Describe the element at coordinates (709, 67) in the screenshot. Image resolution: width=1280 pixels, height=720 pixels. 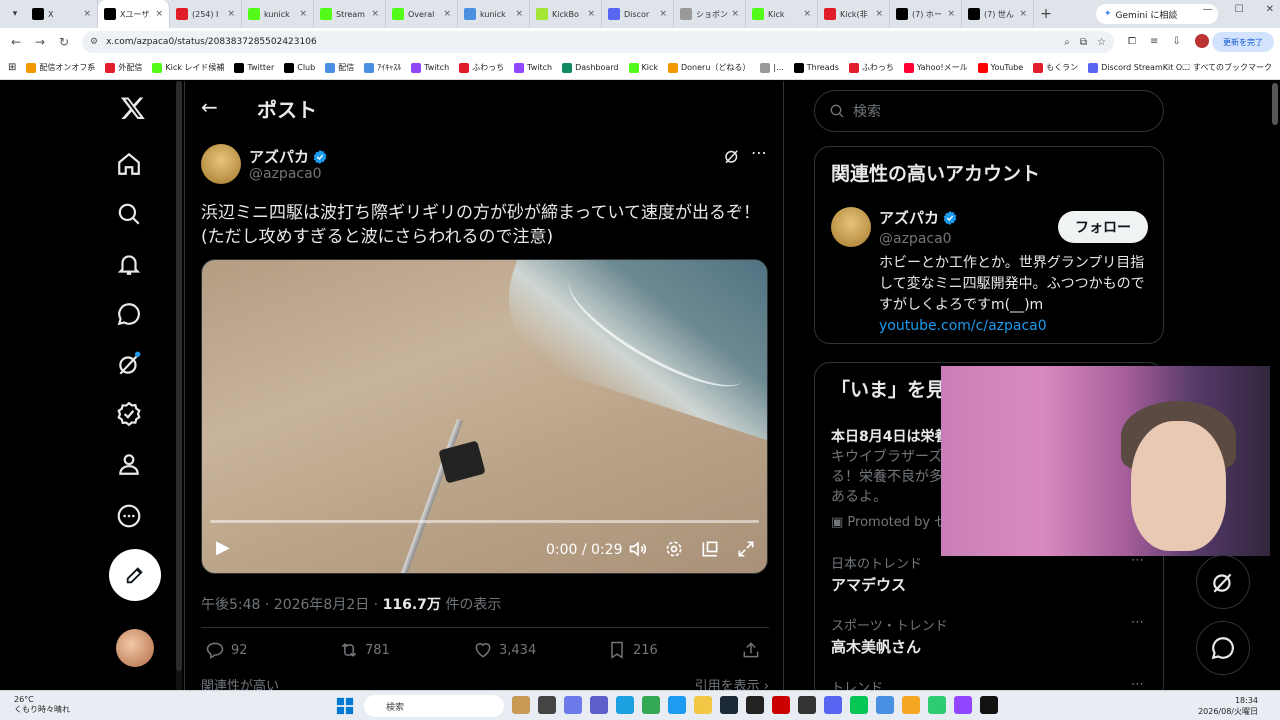
I see `bookmark-item: Doneru（どねる）` at that location.